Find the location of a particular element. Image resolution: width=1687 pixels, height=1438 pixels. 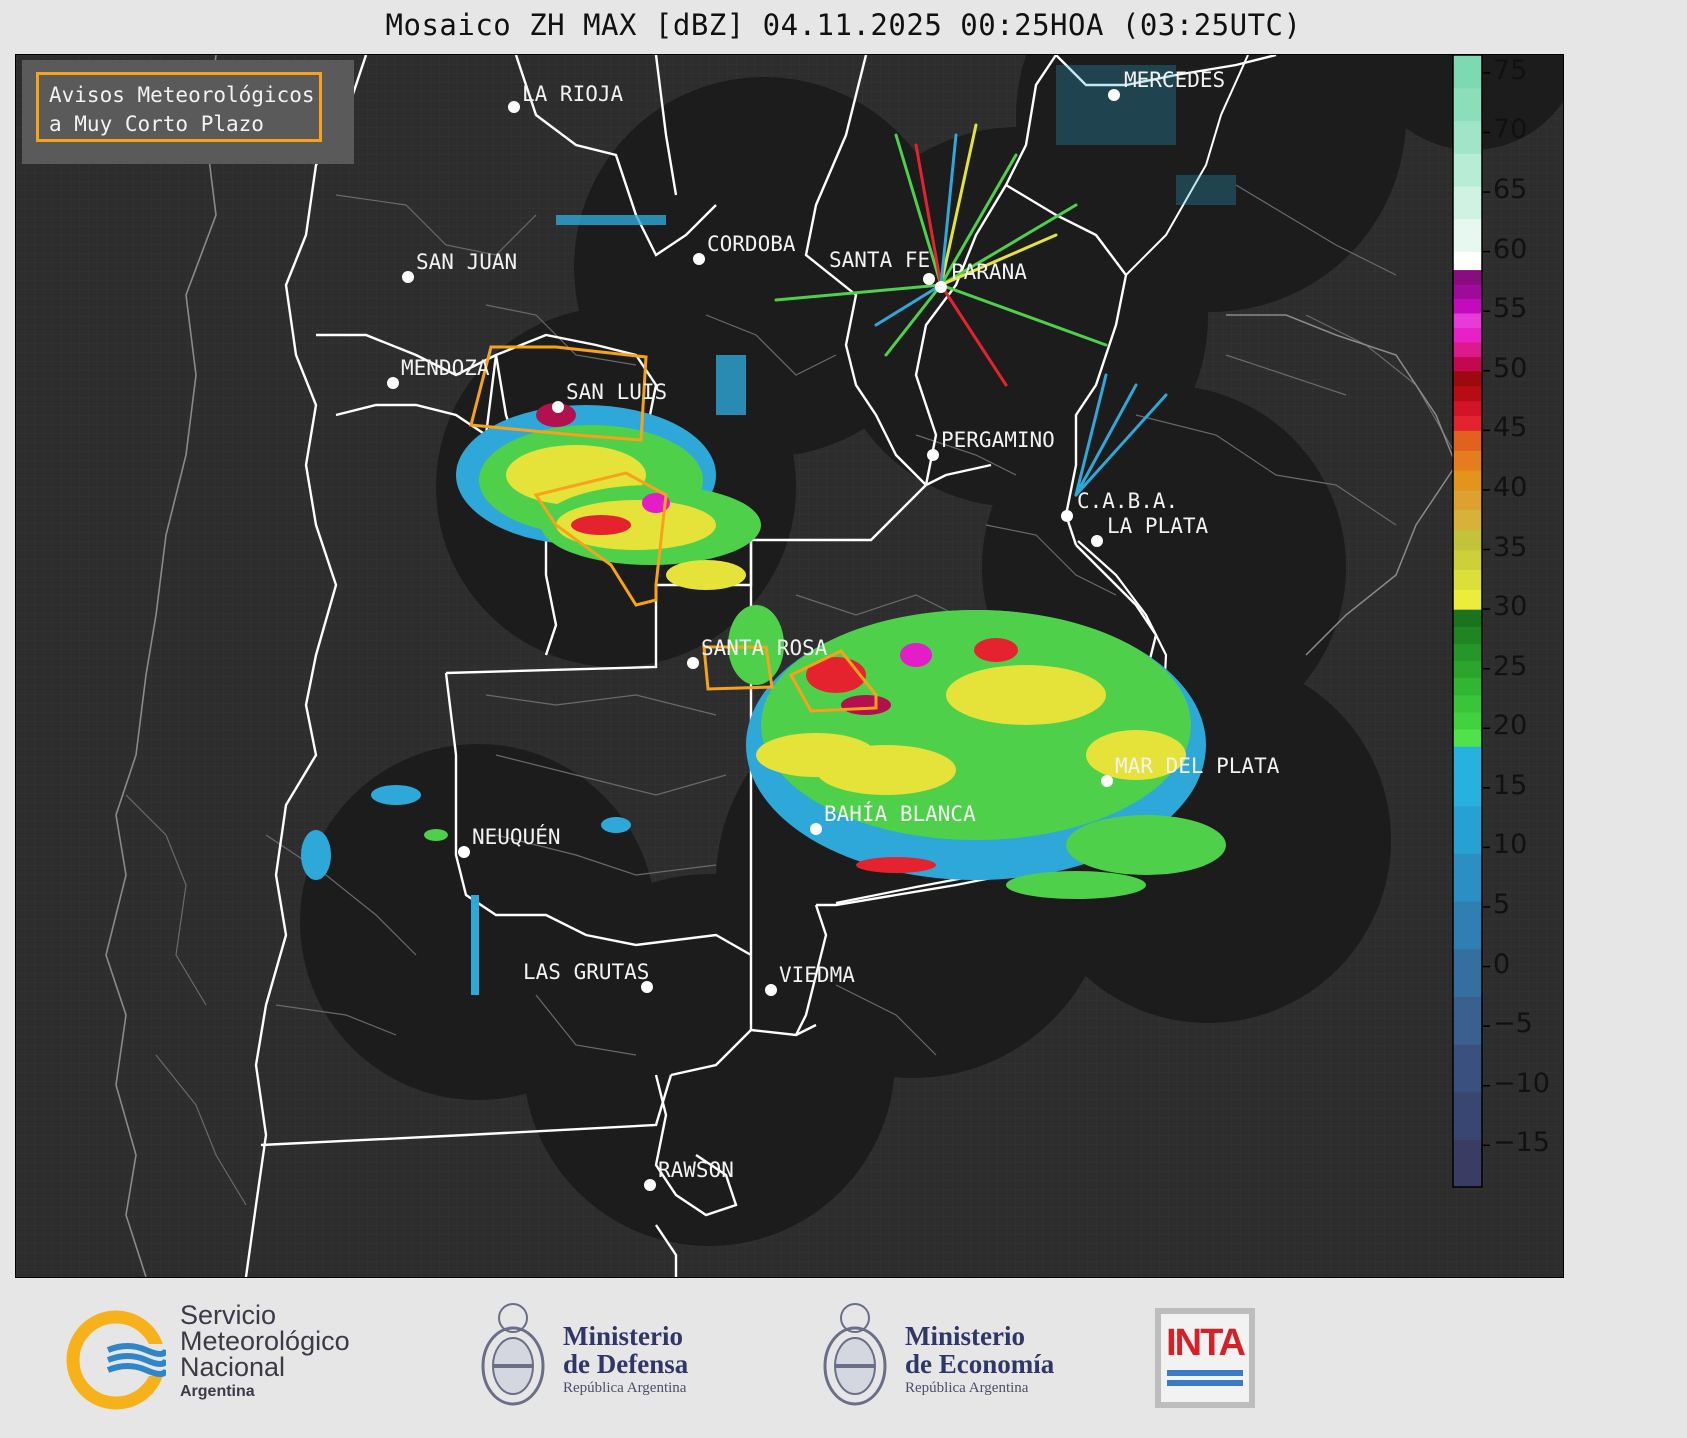

smn-line4: Argentina is located at coordinates (217, 1391).